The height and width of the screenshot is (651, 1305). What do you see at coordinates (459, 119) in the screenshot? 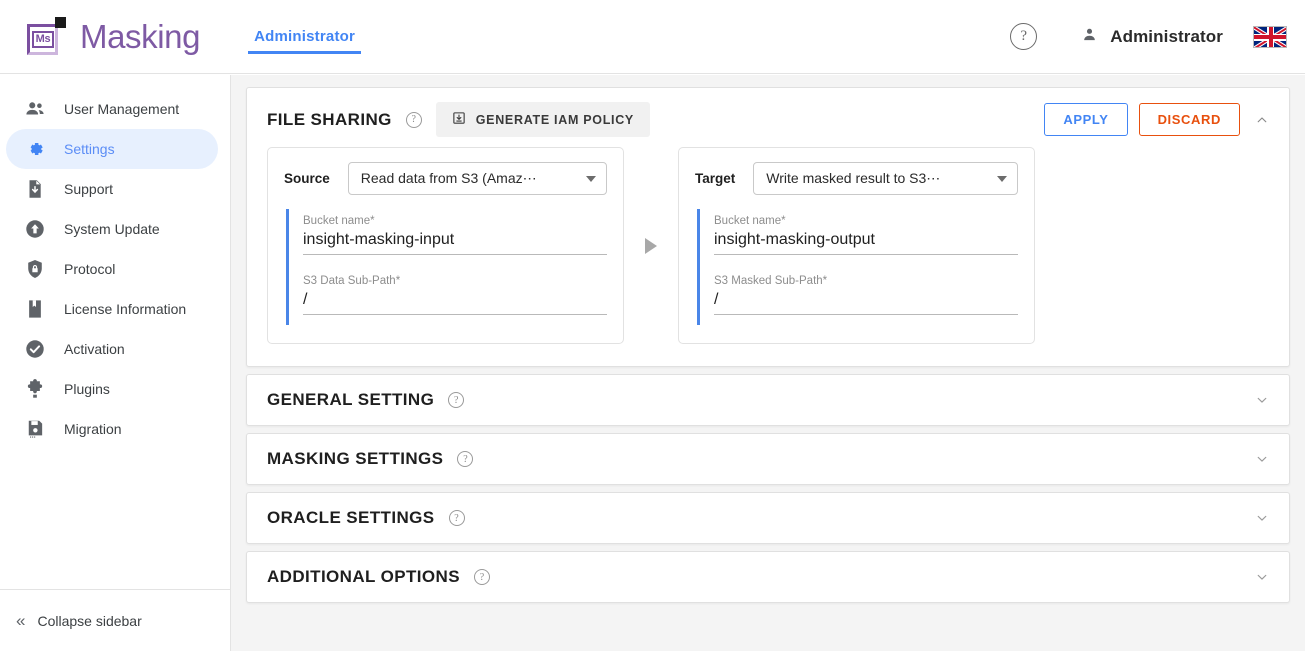
I see `download-box-icon` at bounding box center [459, 119].